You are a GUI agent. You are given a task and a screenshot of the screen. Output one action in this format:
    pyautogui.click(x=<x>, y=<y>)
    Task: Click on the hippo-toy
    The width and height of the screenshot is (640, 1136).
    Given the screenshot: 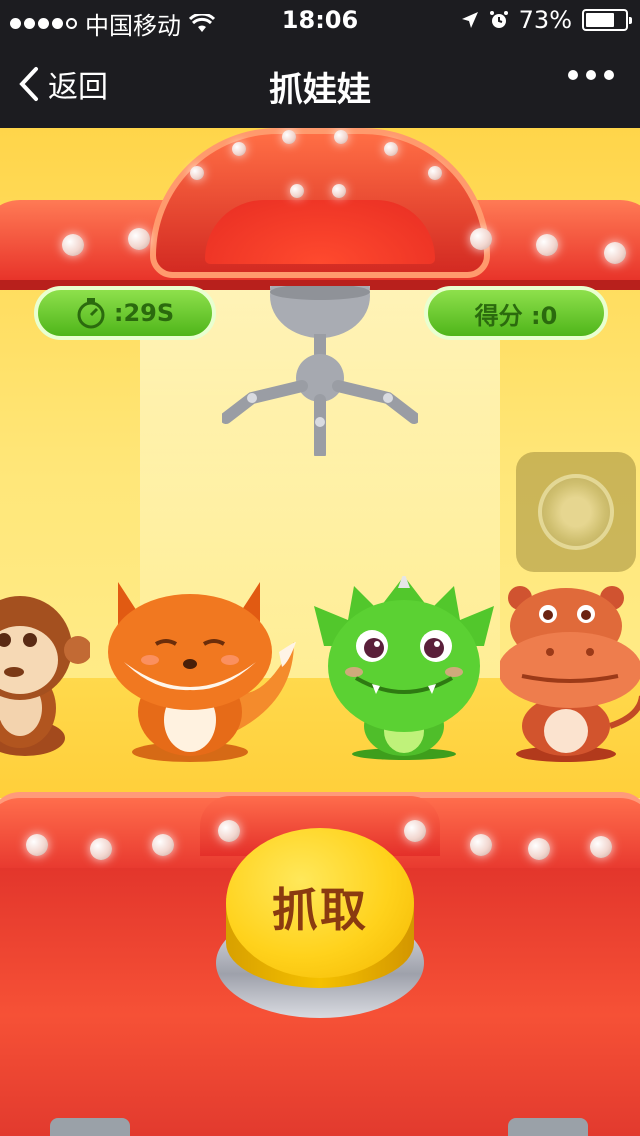 What is the action you would take?
    pyautogui.click(x=570, y=674)
    